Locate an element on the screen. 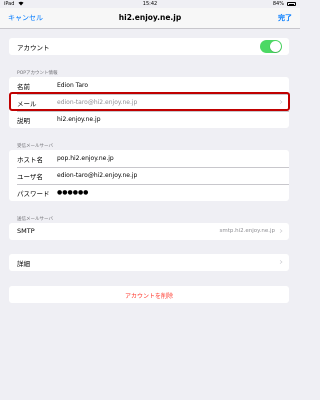  account-toggle-row: アカウント is located at coordinates (149, 46).